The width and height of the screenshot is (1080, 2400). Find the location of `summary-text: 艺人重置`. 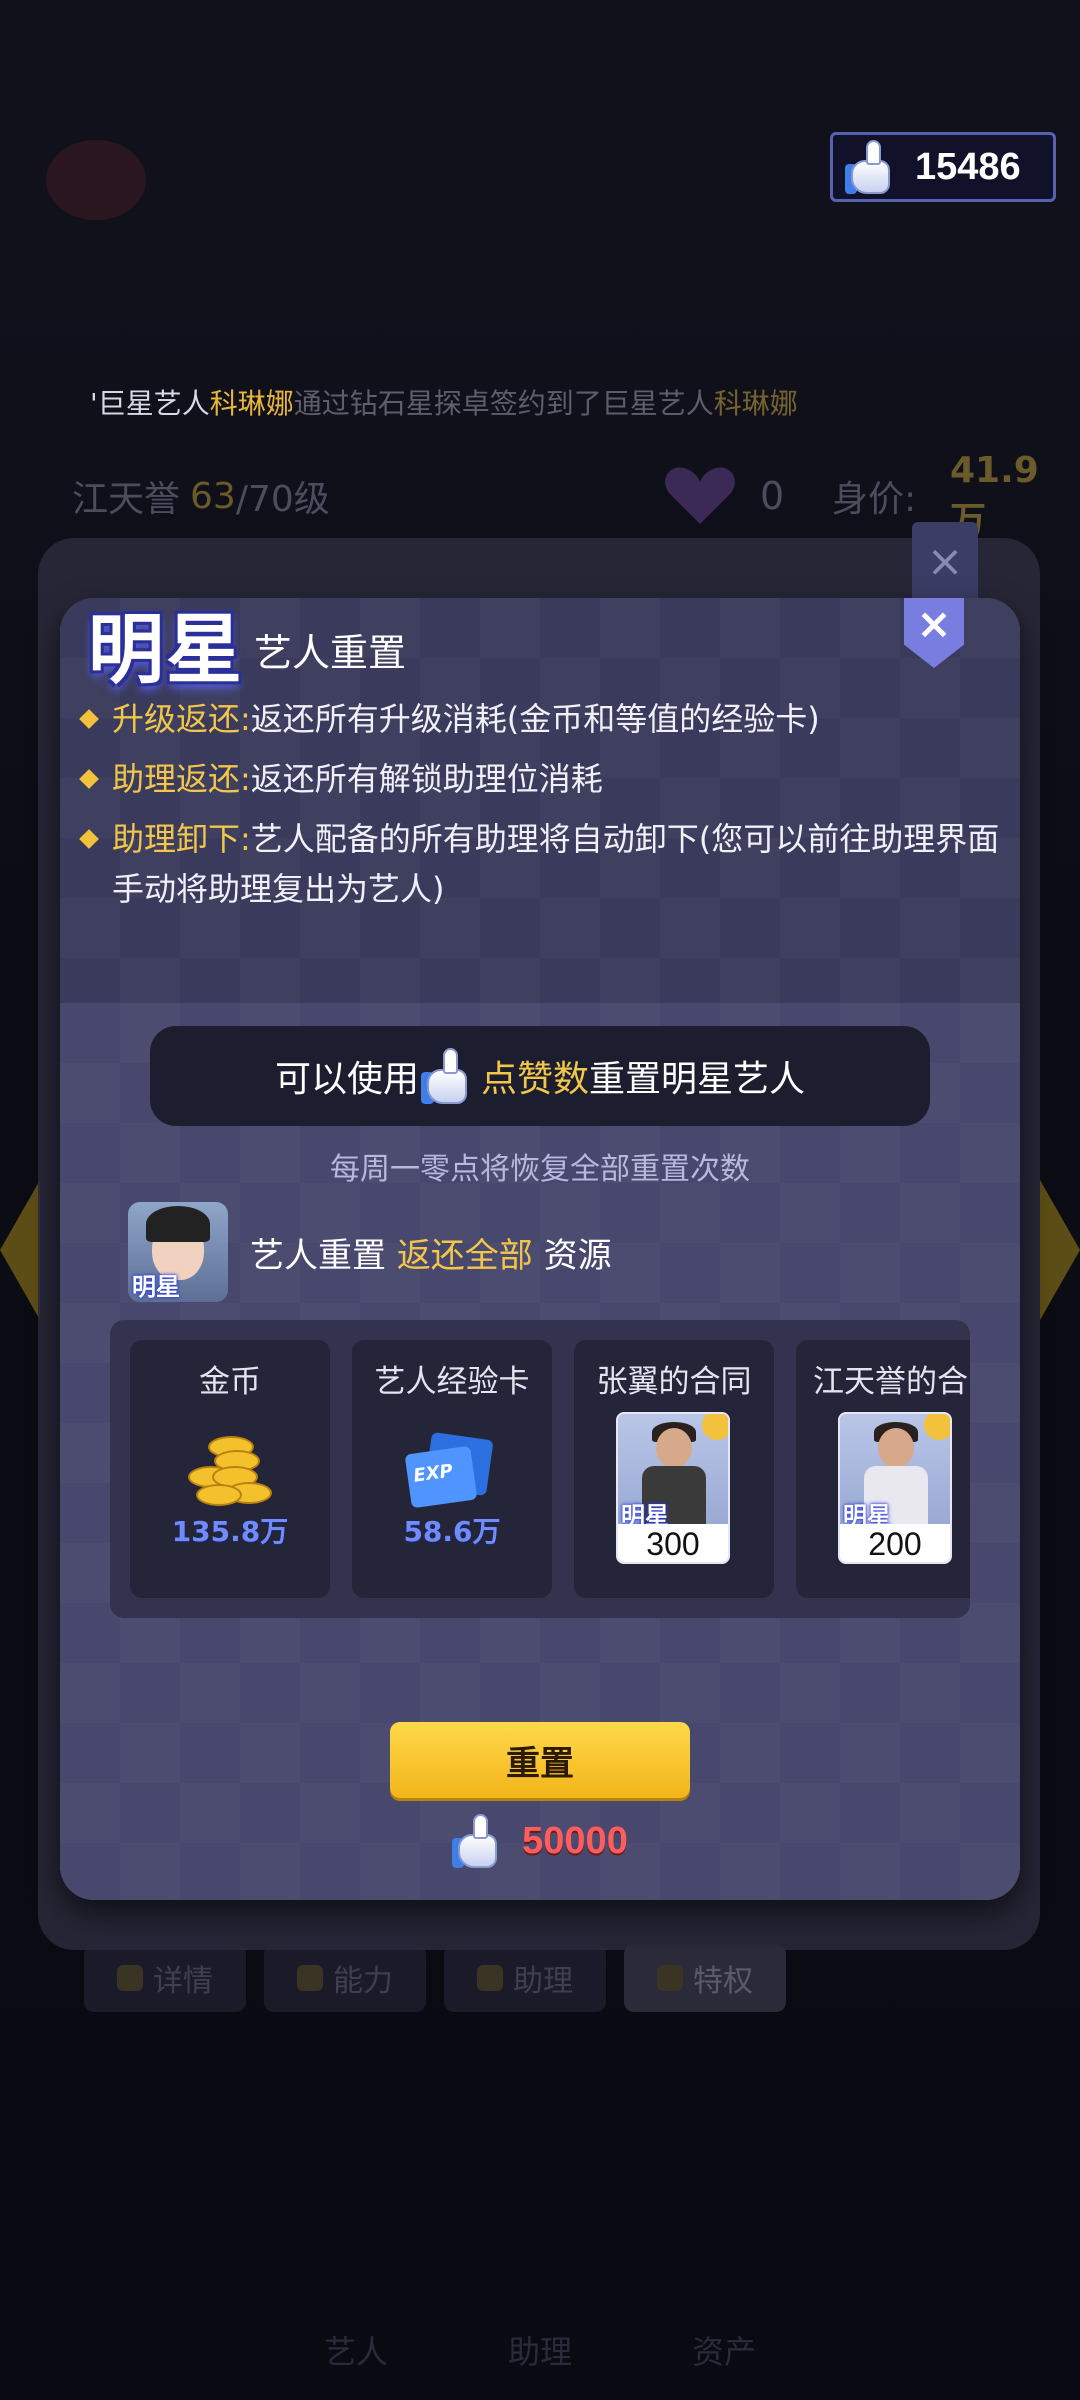

summary-text: 艺人重置 is located at coordinates (323, 1255).